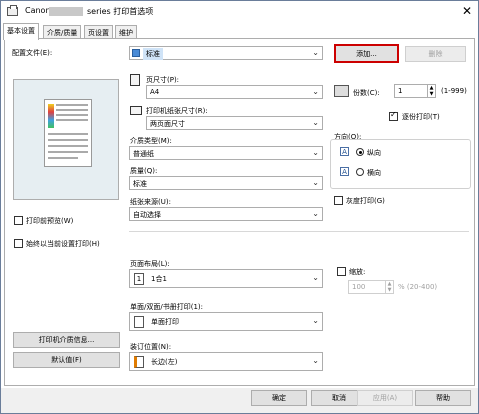  What do you see at coordinates (341, 271) in the screenshot?
I see `scaling-checkbox` at bounding box center [341, 271].